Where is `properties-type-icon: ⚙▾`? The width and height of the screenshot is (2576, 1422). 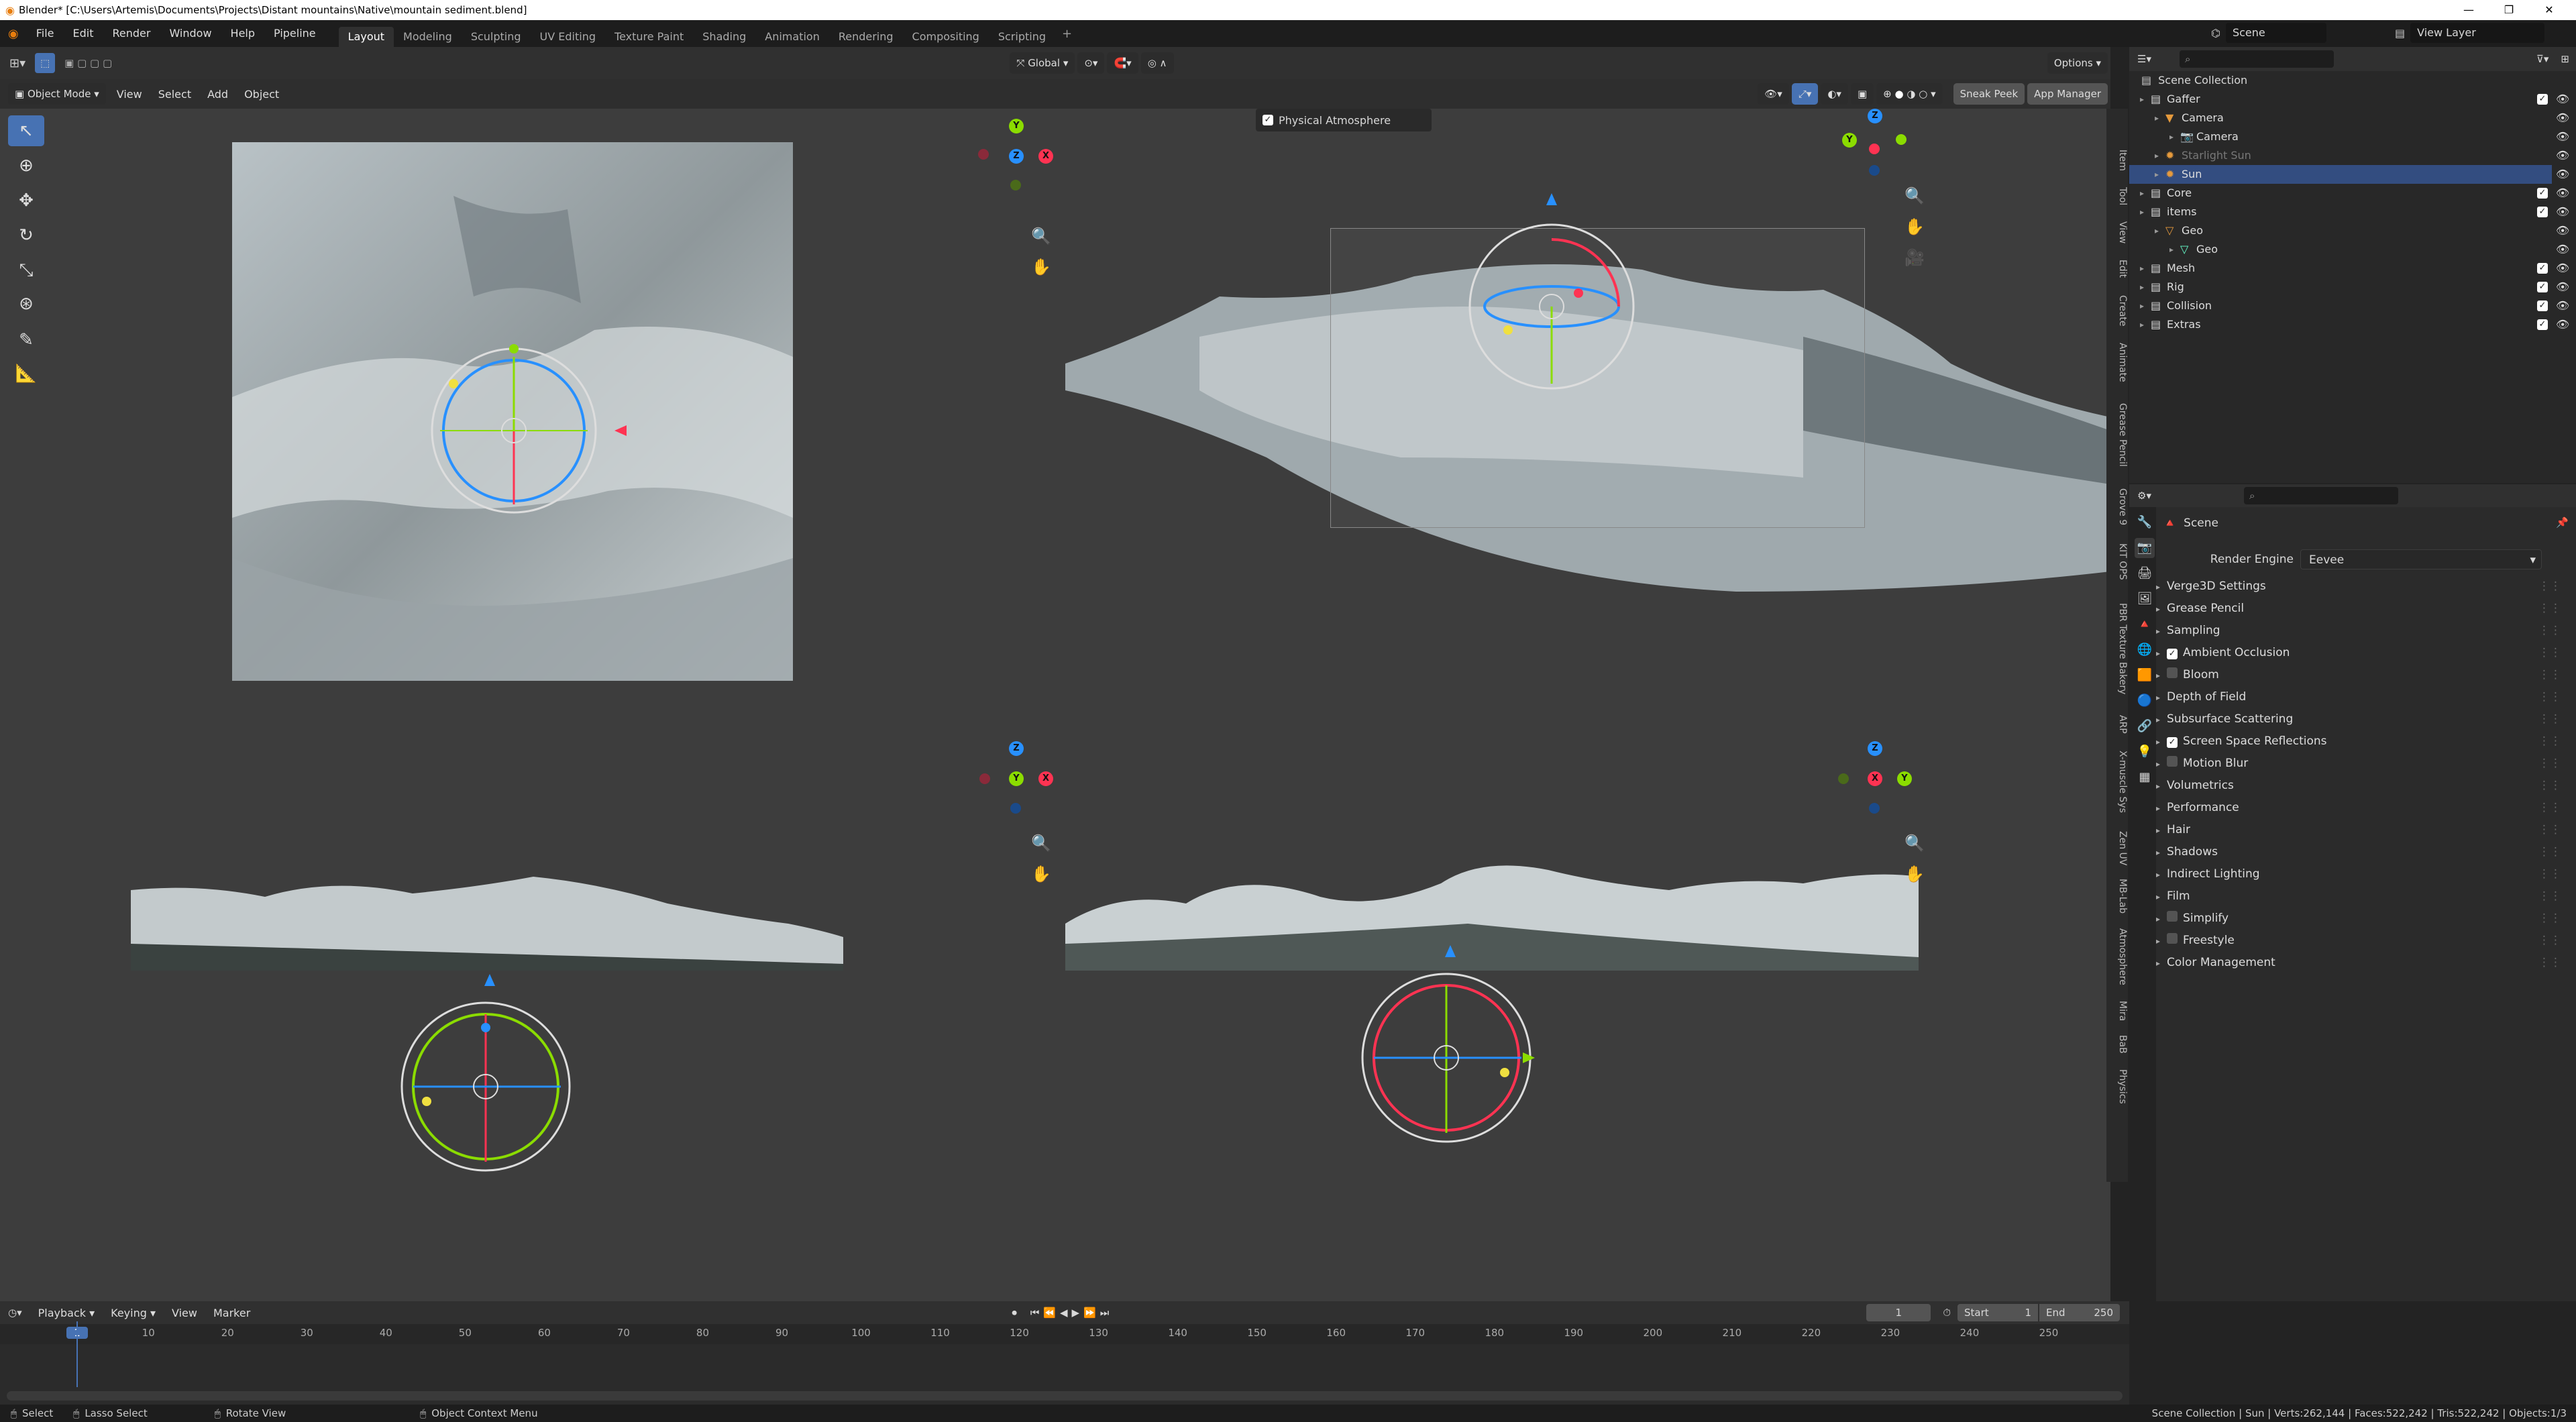
properties-type-icon: ⚙▾ is located at coordinates (2144, 496).